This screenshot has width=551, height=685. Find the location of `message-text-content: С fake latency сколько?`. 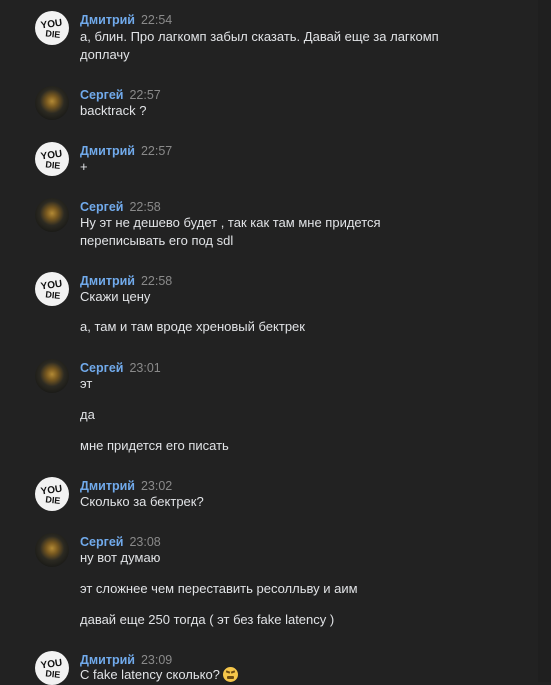

message-text-content: С fake latency сколько? is located at coordinates (150, 674).